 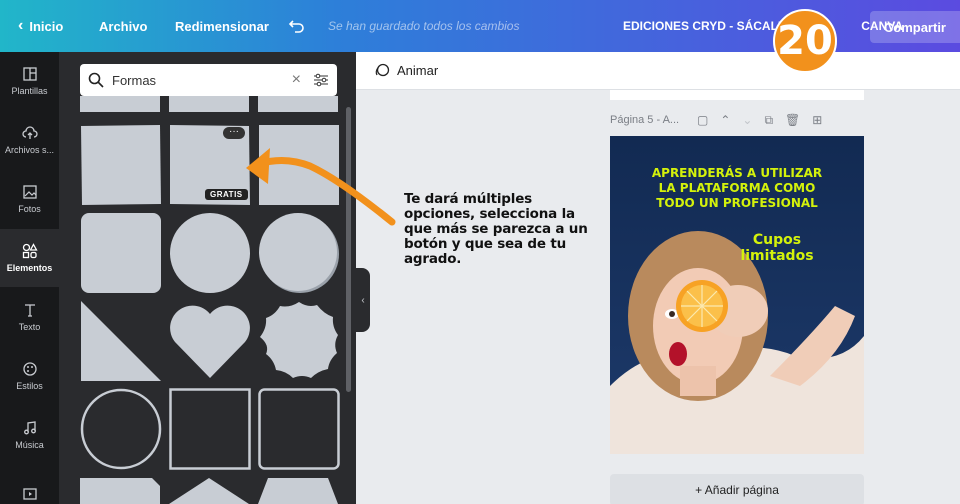 What do you see at coordinates (29, 428) in the screenshot?
I see `music-icon` at bounding box center [29, 428].